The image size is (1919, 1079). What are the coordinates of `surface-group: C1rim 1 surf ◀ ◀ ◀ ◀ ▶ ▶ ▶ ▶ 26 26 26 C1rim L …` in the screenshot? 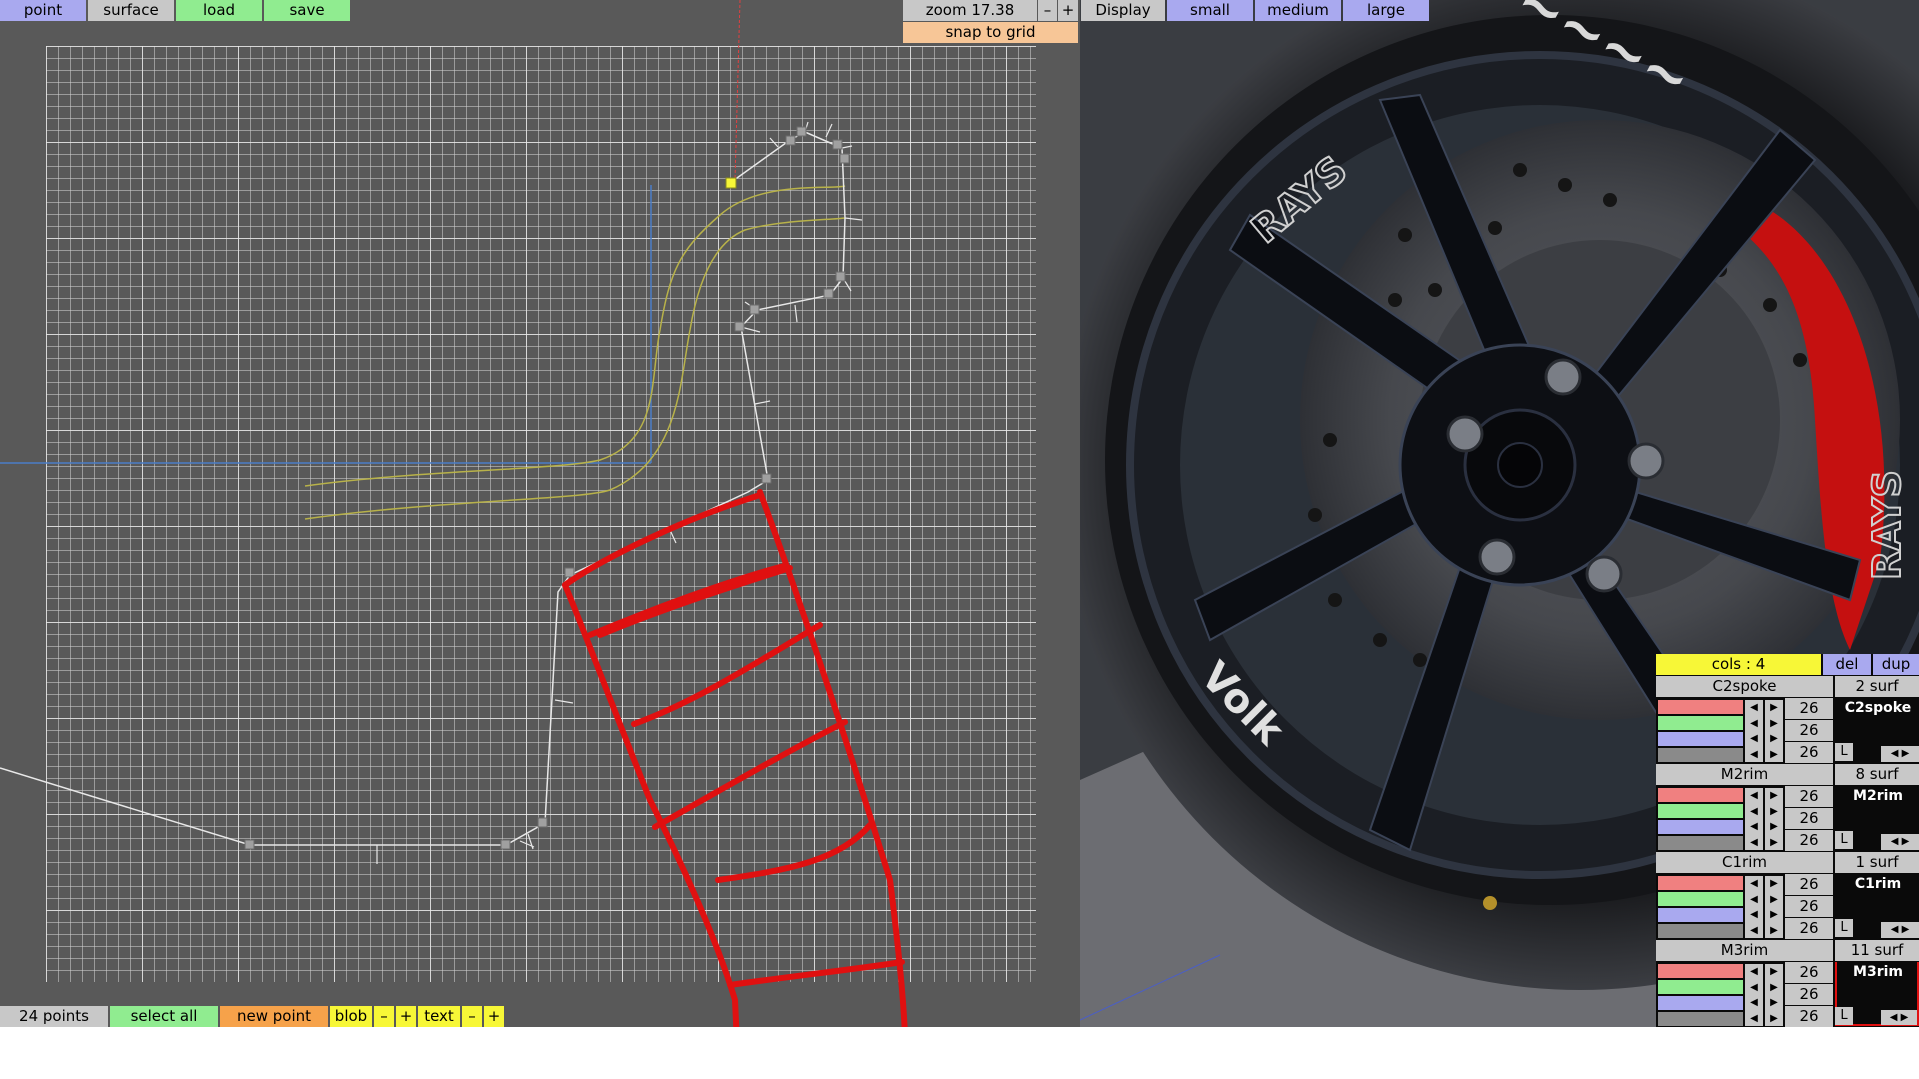 It's located at (1787, 896).